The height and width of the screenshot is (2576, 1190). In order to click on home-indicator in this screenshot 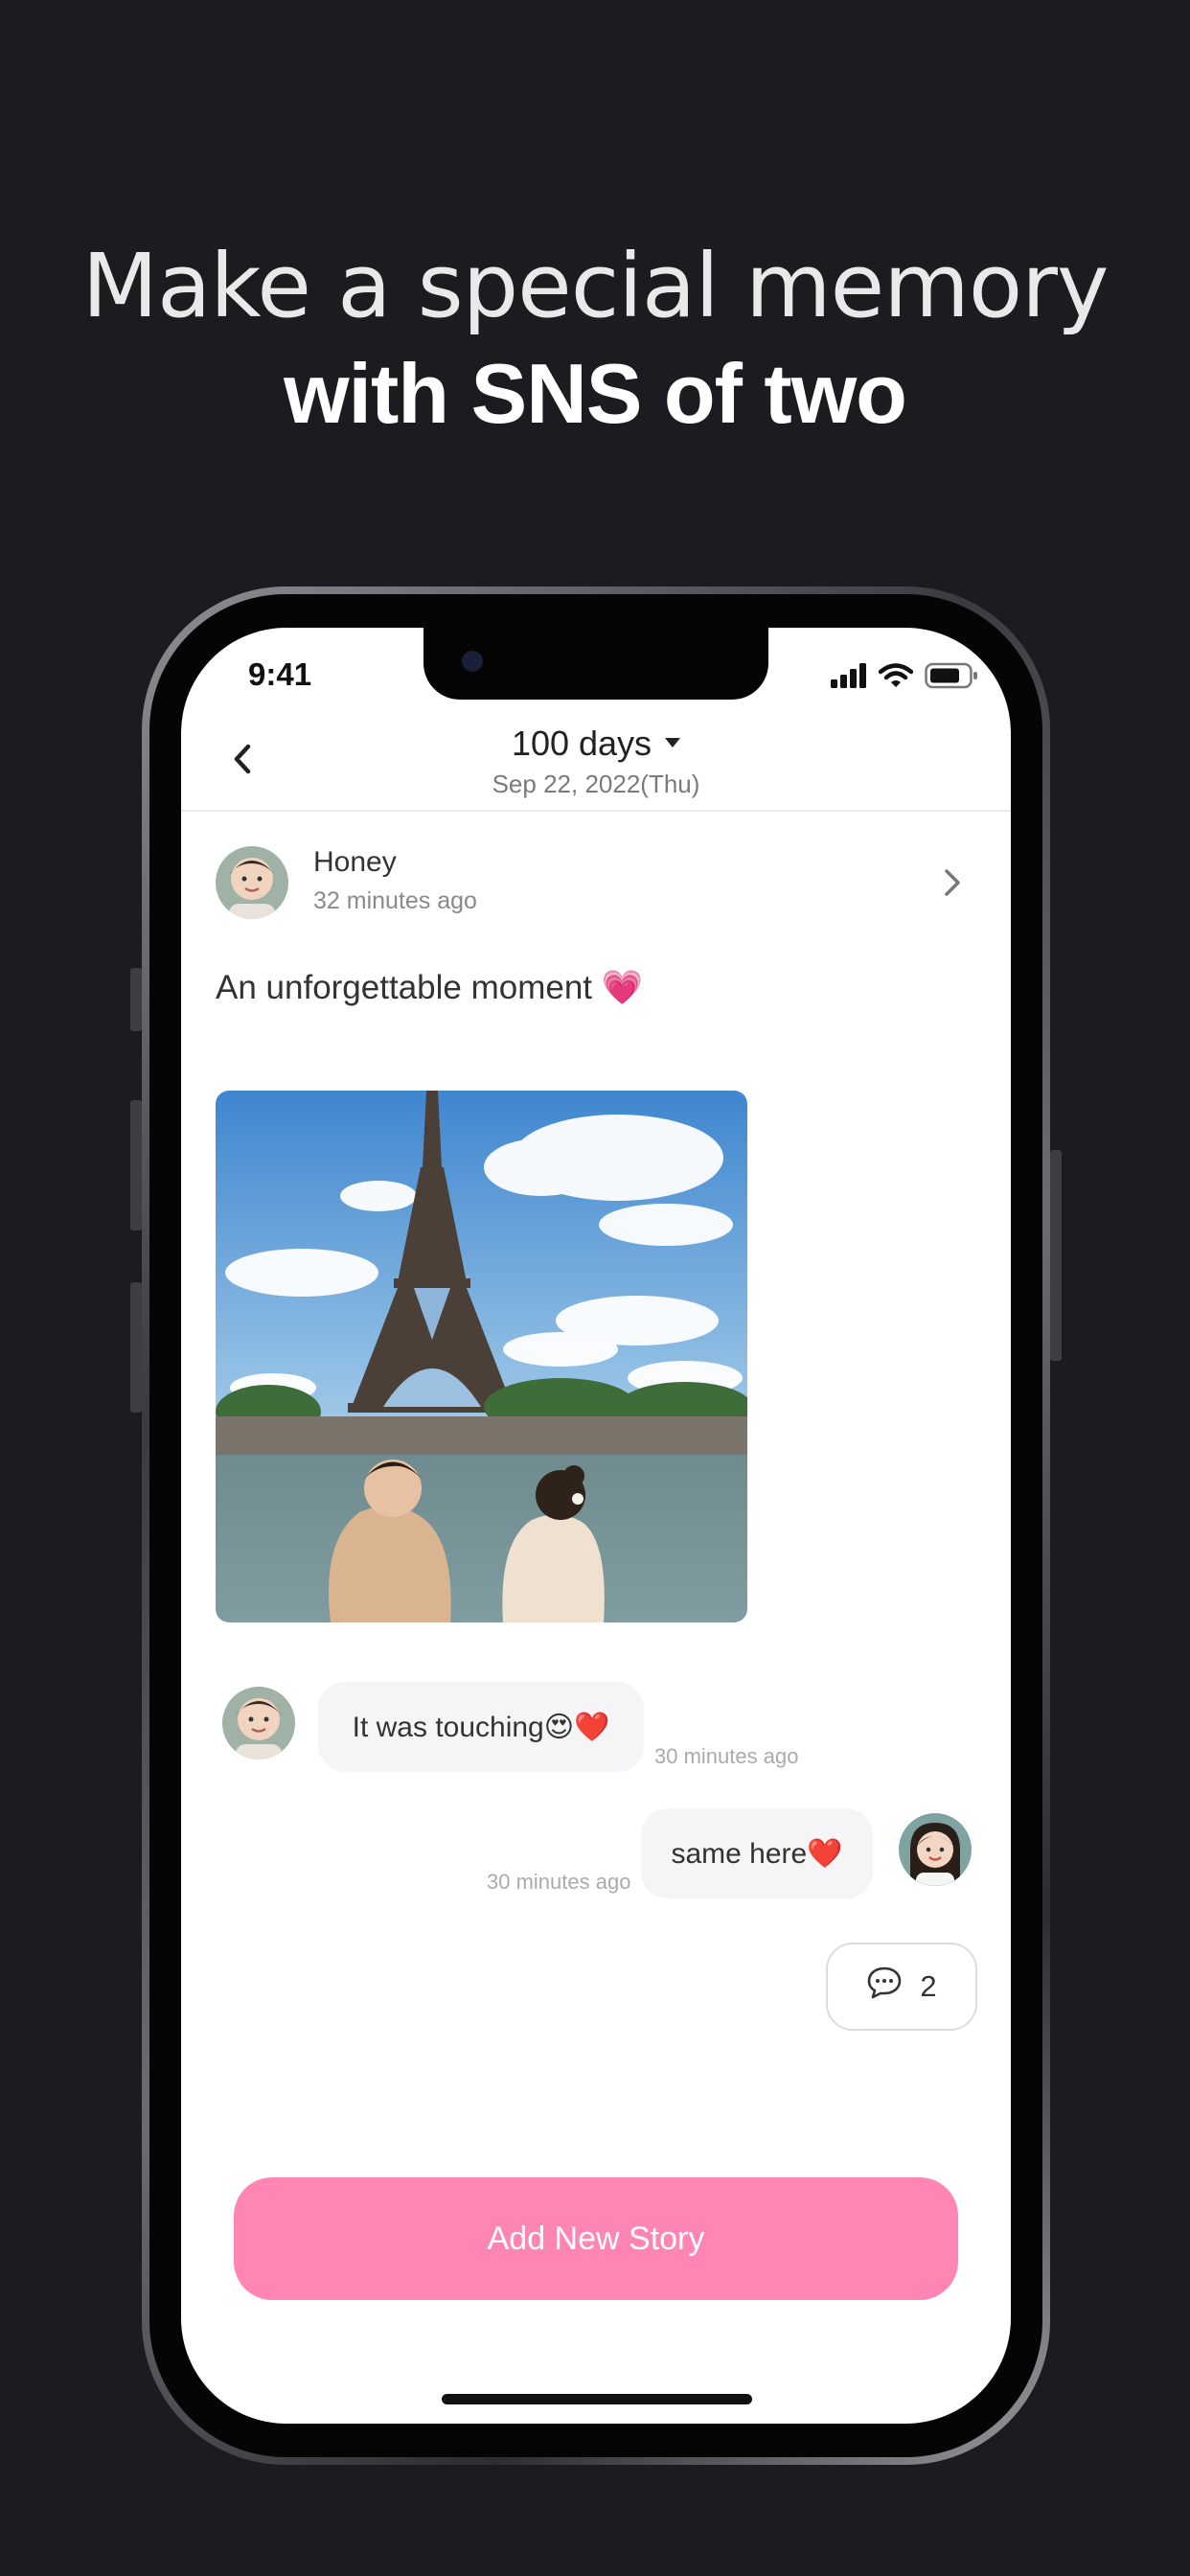, I will do `click(597, 2399)`.